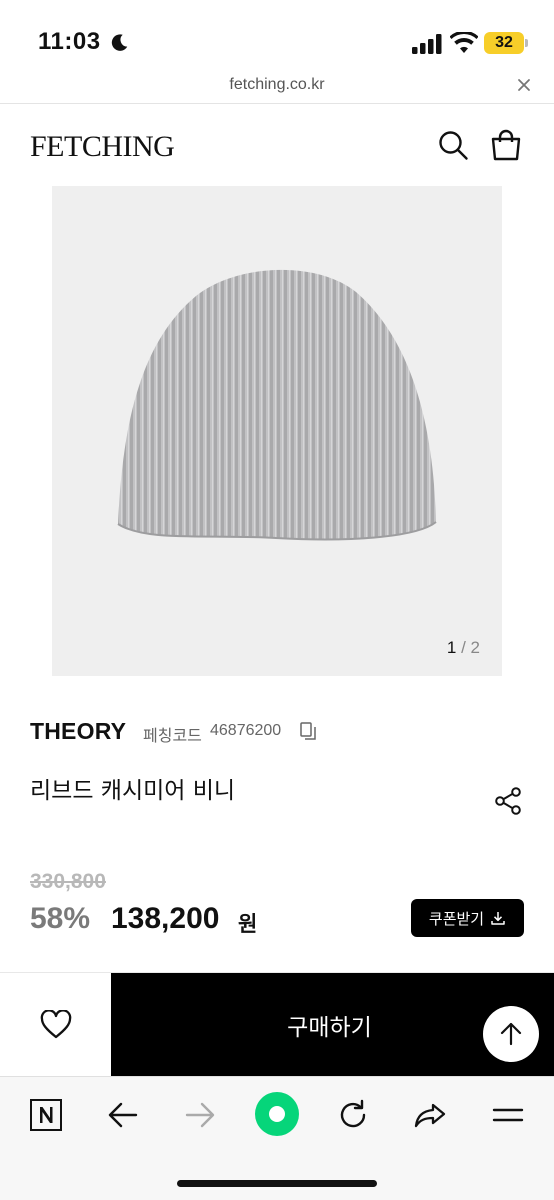 The image size is (554, 1200). I want to click on green-circle-button, so click(277, 1114).